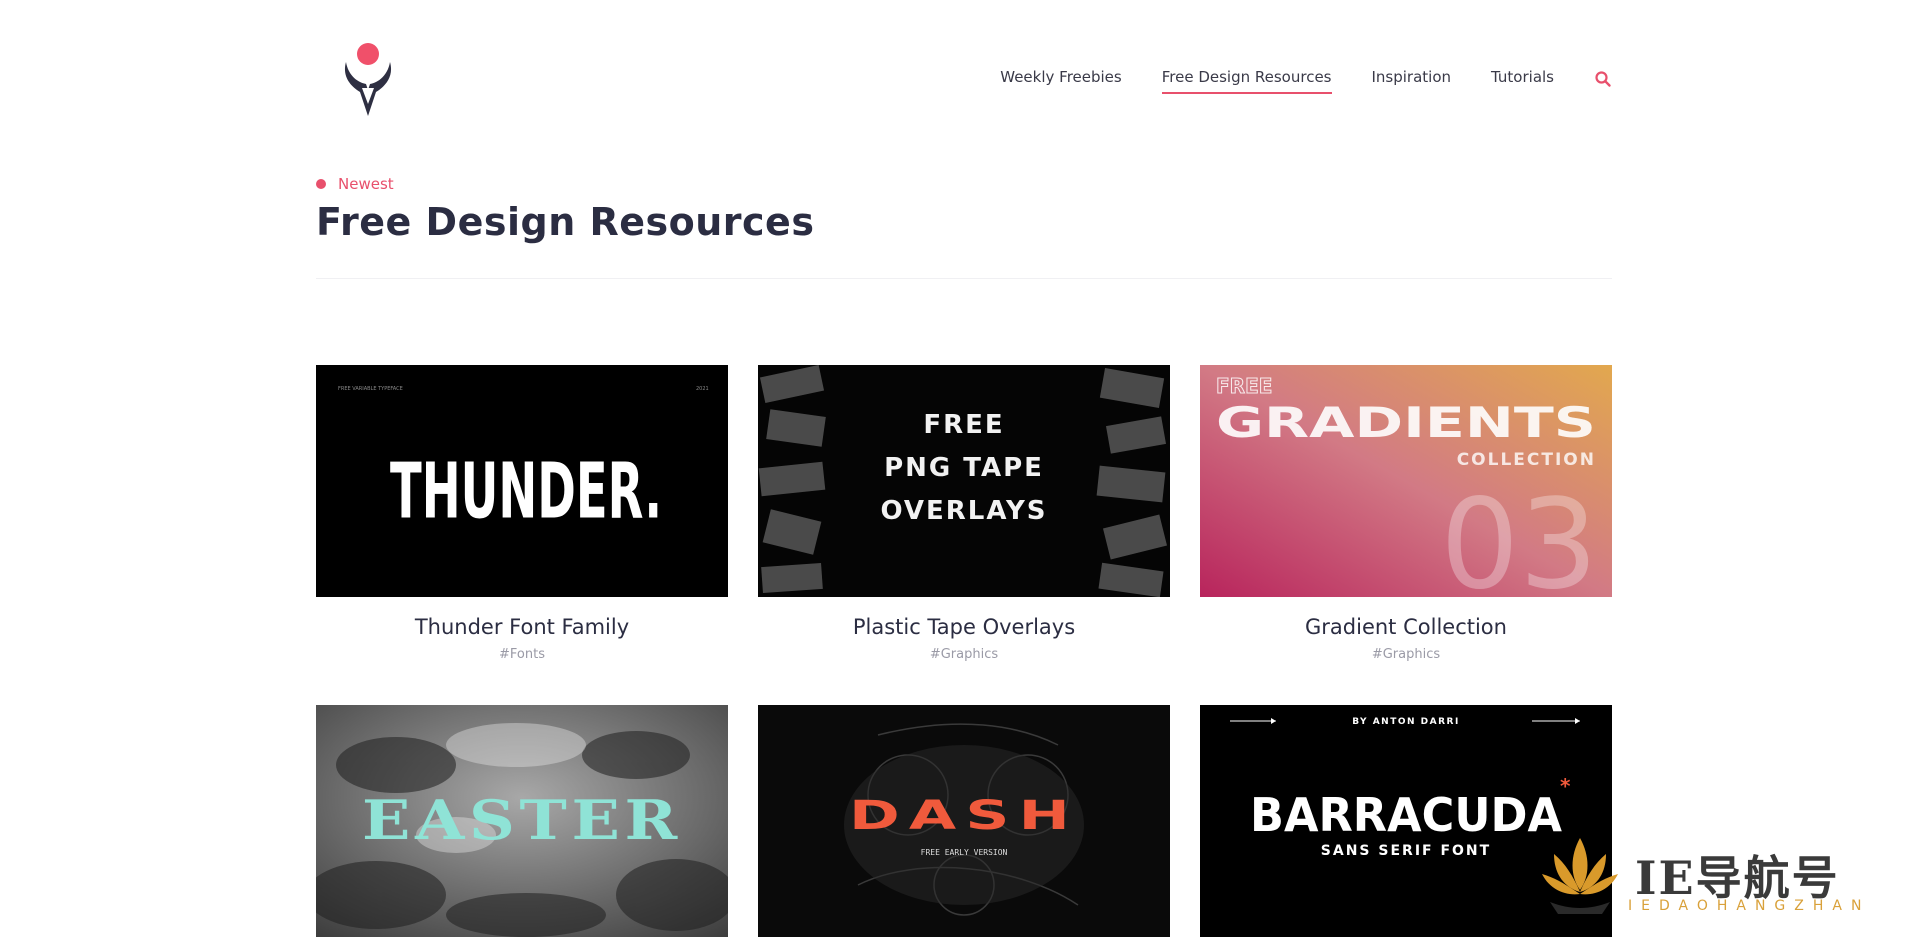  I want to click on site-logo, so click(368, 82).